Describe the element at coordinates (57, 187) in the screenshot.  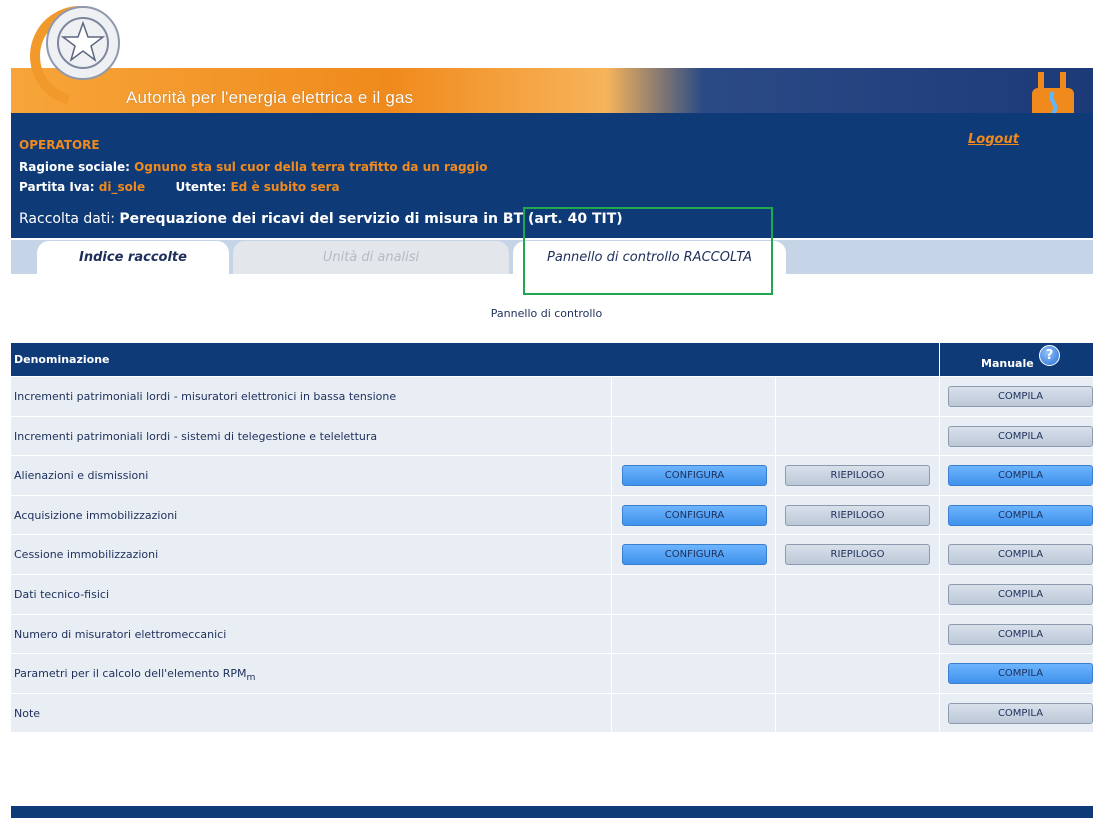
I see `piva-label: Partita Iva:` at that location.